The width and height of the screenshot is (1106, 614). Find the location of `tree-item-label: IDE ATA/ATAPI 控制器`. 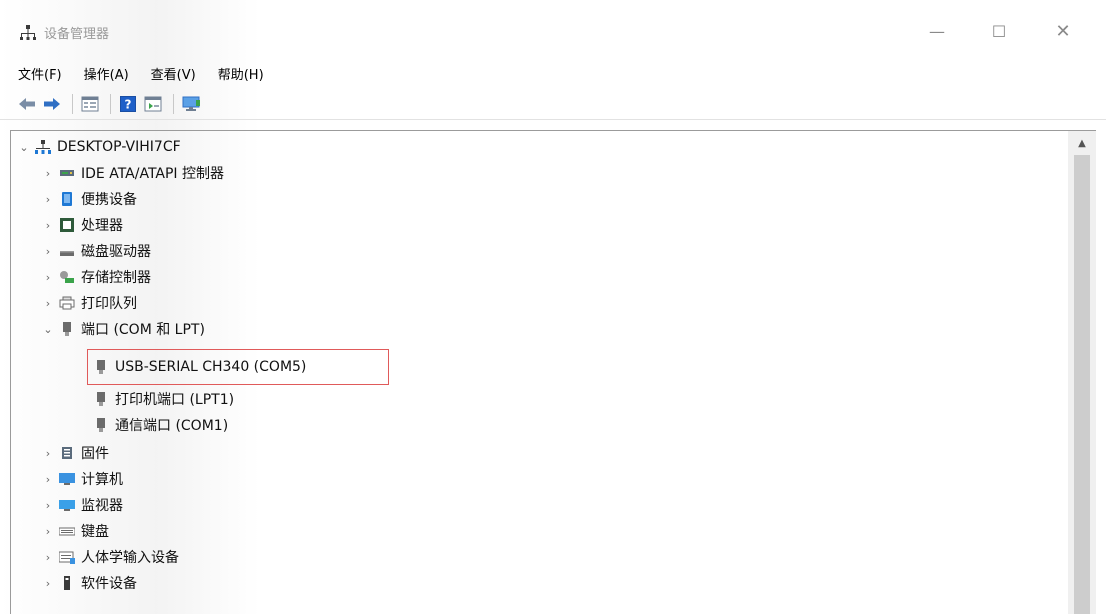

tree-item-label: IDE ATA/ATAPI 控制器 is located at coordinates (153, 174).